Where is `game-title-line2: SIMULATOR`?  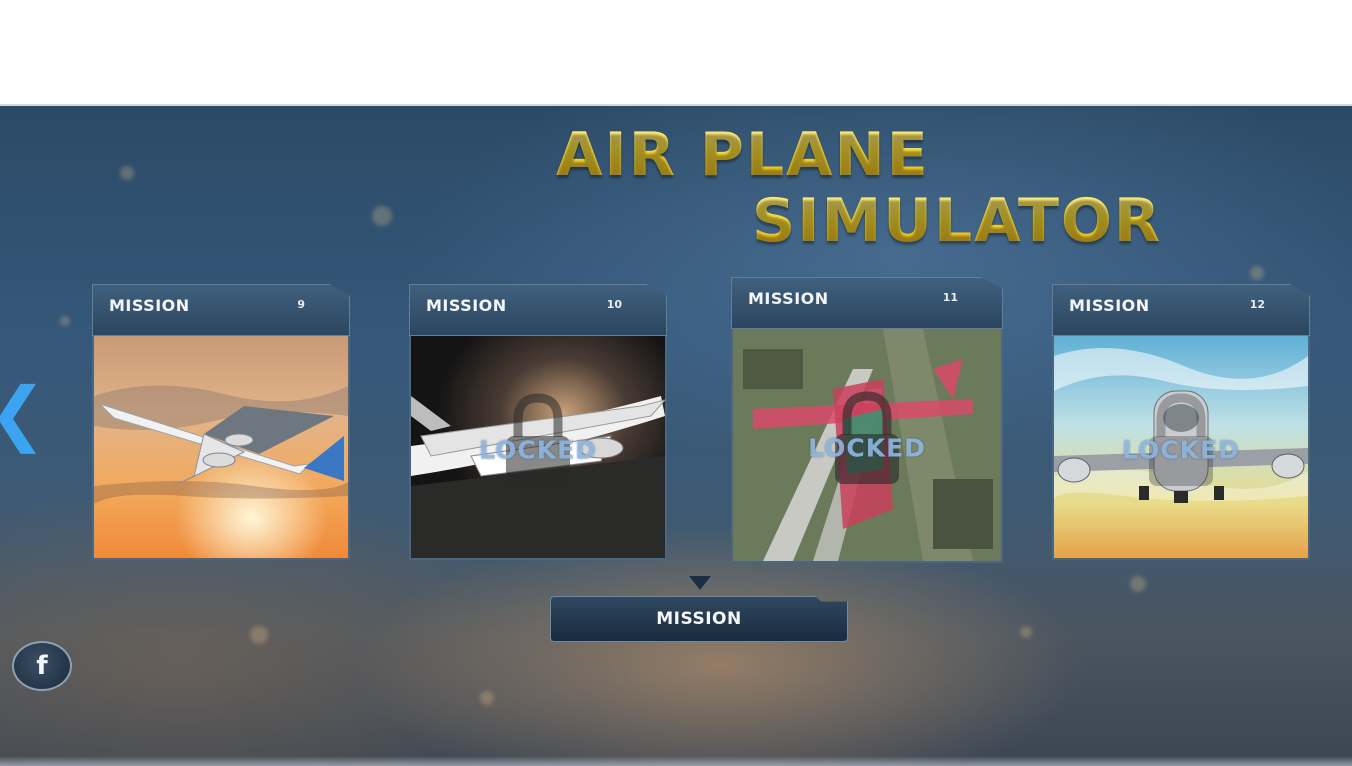 game-title-line2: SIMULATOR is located at coordinates (957, 221).